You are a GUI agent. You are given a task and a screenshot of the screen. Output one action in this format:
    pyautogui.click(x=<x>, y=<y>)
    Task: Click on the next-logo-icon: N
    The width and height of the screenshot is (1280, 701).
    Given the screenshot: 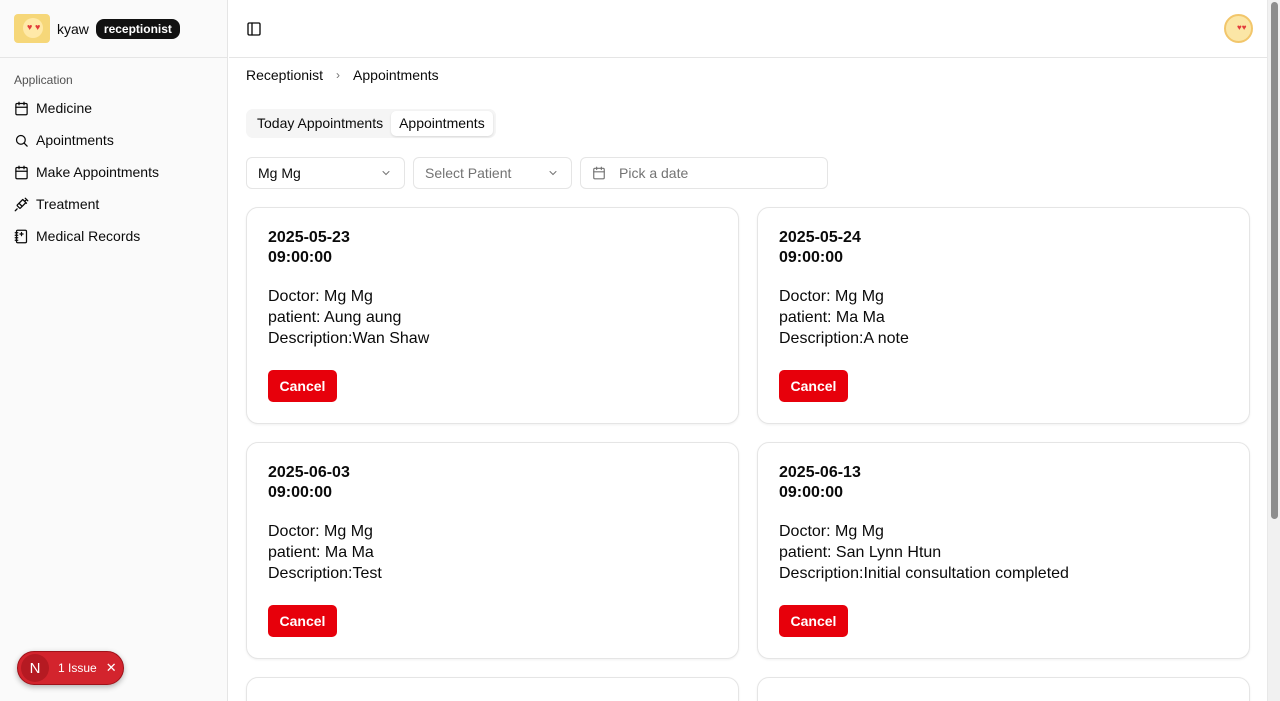 What is the action you would take?
    pyautogui.click(x=35, y=668)
    